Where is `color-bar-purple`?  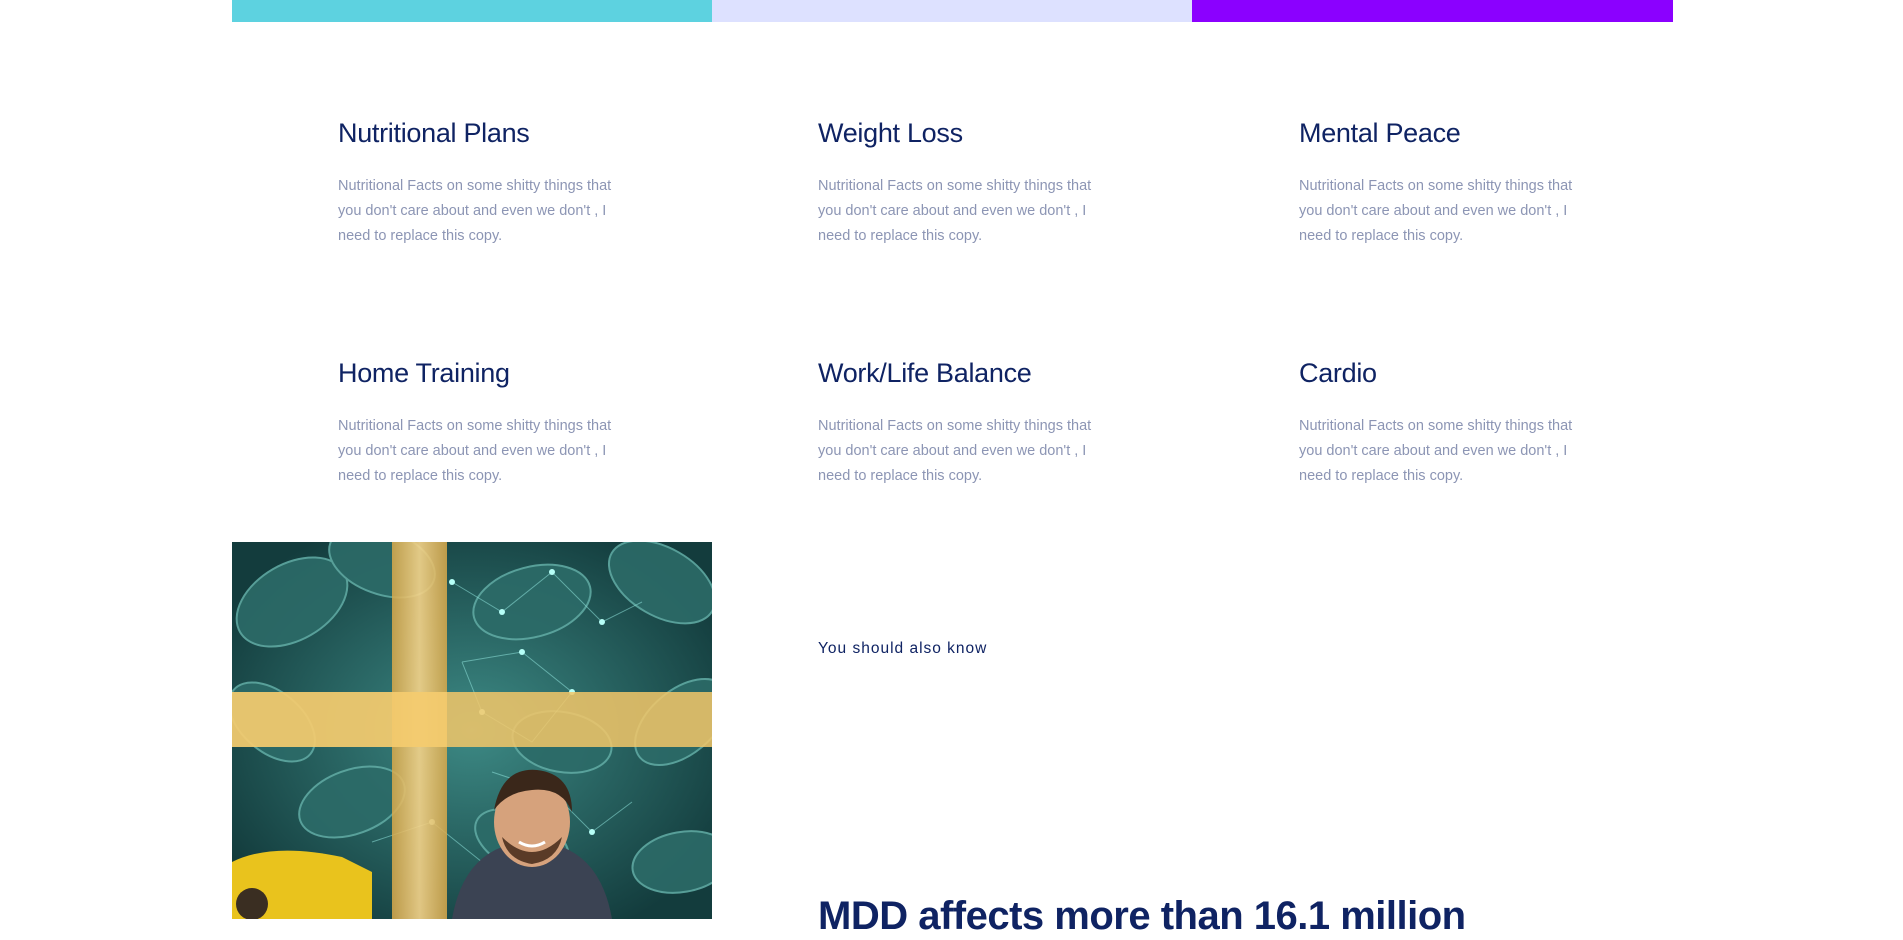 color-bar-purple is located at coordinates (1432, 11).